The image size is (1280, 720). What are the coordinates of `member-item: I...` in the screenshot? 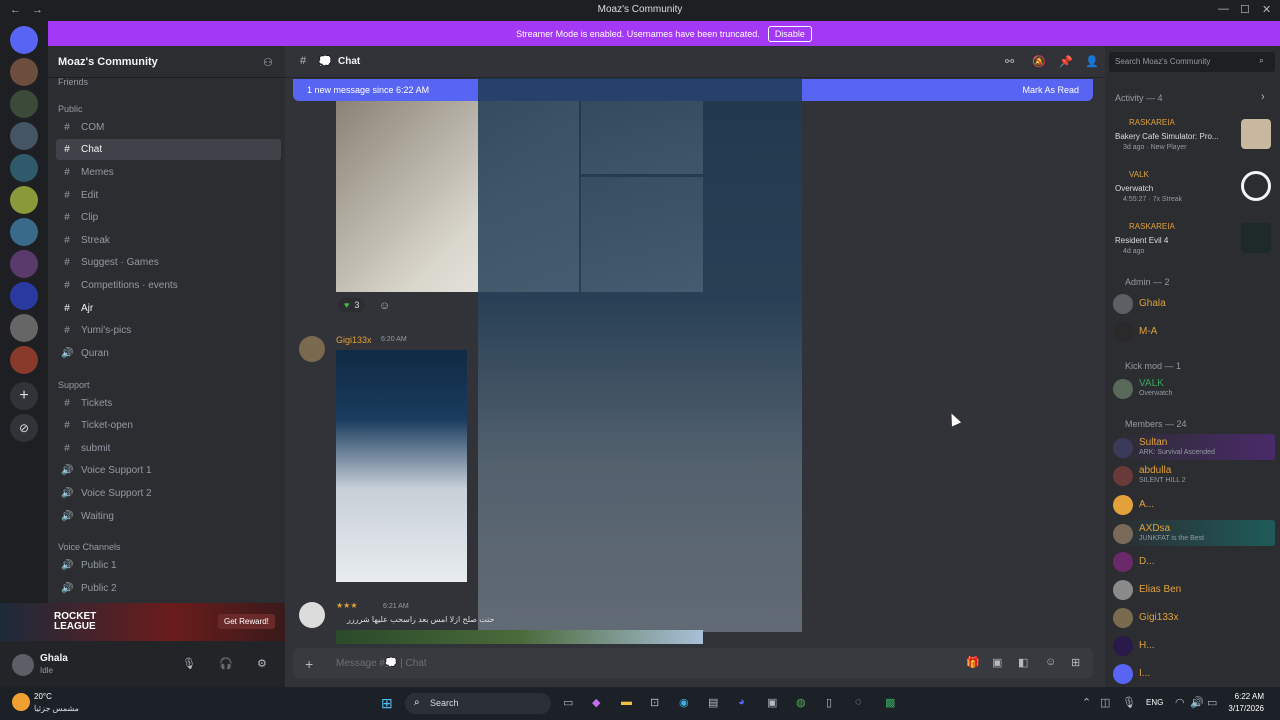 It's located at (1193, 674).